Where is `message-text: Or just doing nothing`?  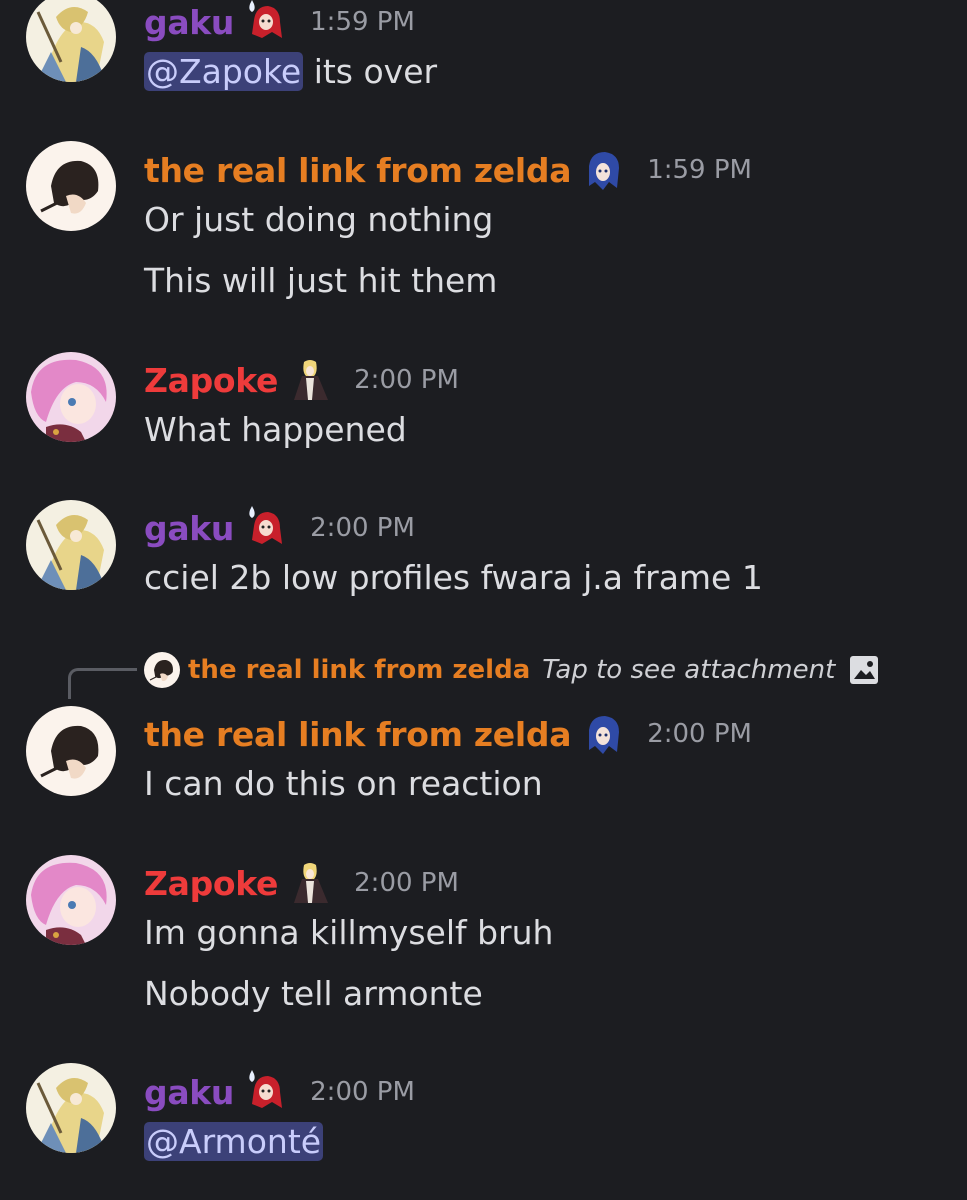 message-text: Or just doing nothing is located at coordinates (319, 219).